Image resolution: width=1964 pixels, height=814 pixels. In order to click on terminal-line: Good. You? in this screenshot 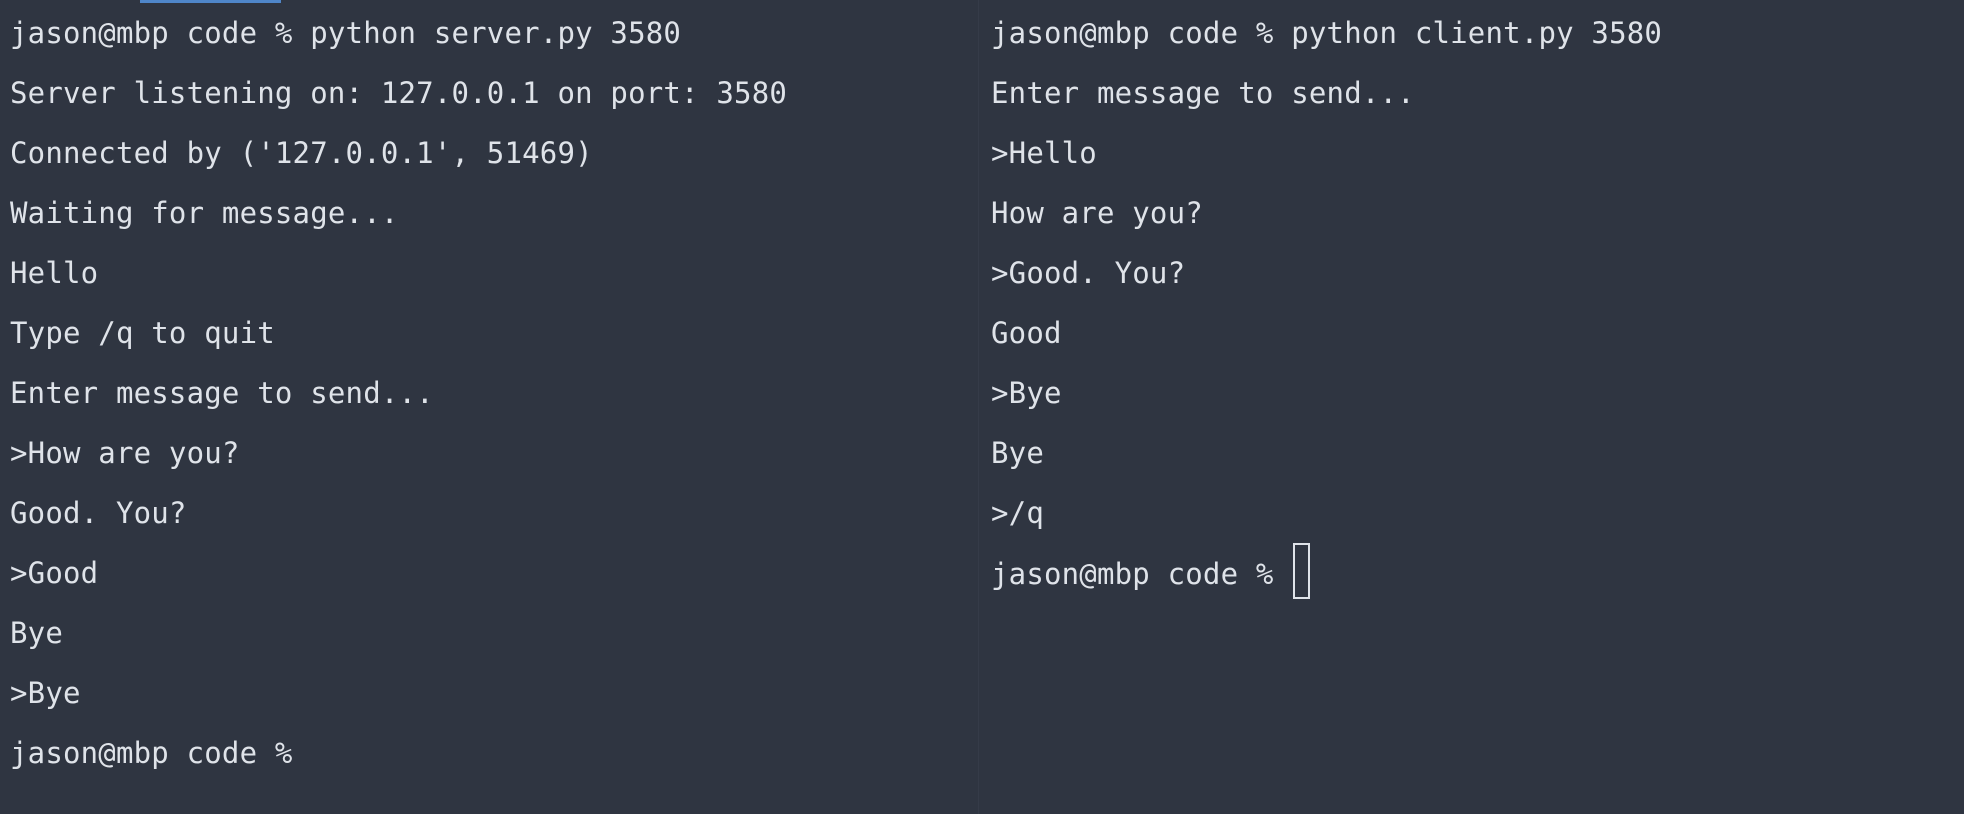, I will do `click(98, 513)`.